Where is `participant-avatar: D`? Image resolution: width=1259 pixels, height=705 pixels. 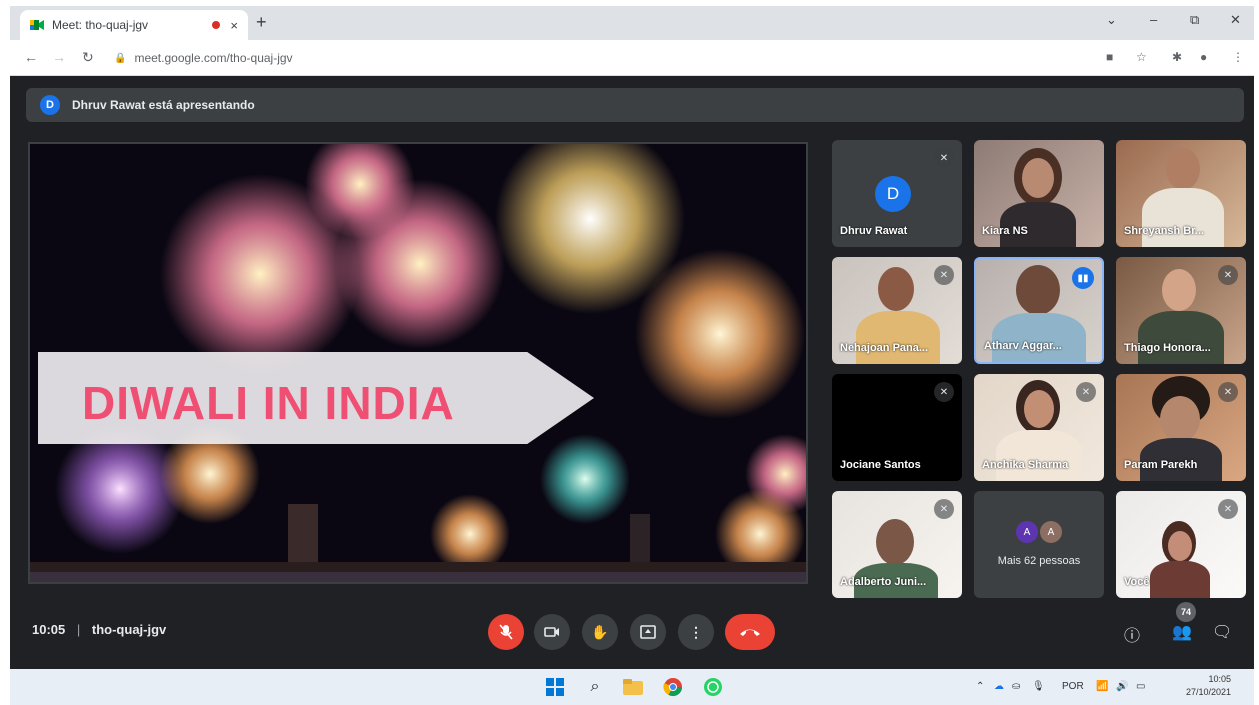
participant-avatar: D is located at coordinates (893, 194).